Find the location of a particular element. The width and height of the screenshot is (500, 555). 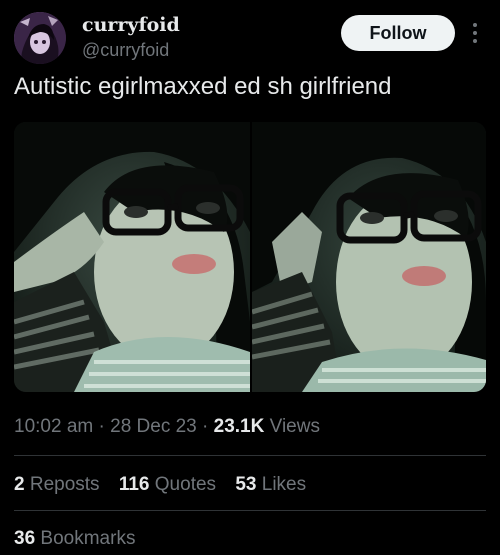

reposts-label: Reposts is located at coordinates (64, 484).